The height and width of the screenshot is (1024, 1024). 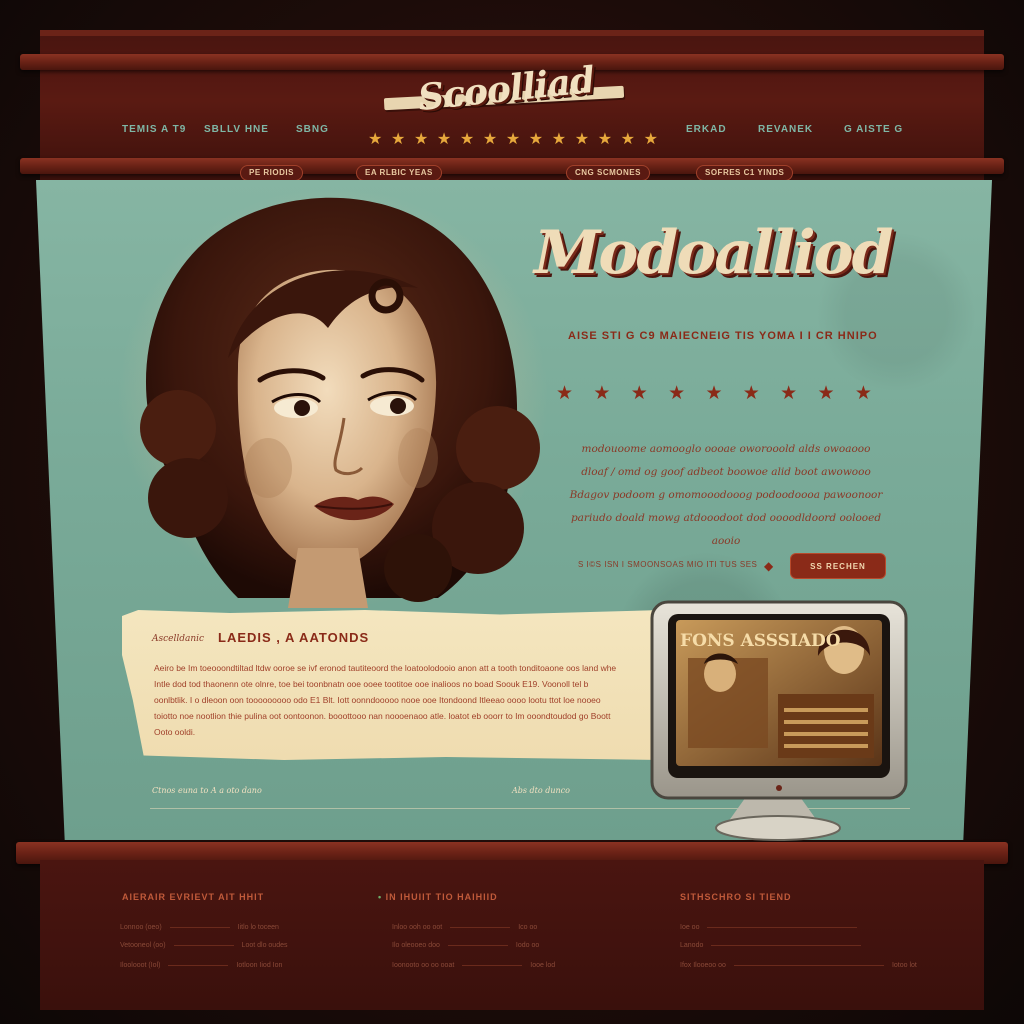 I want to click on footer-heading-1: AIERAIR EVRIEVT AIT HHIT, so click(x=193, y=897).